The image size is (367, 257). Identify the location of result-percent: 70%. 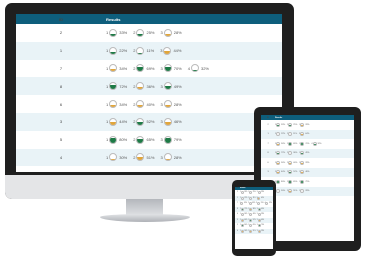
(177, 68).